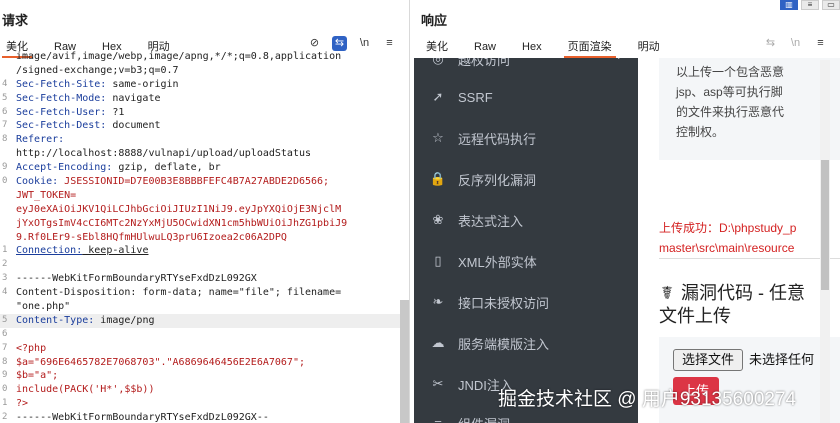 The height and width of the screenshot is (423, 840). Describe the element at coordinates (526, 66) in the screenshot. I see `sidebar-item-privilege: ◎ 越权访问 ‹` at that location.